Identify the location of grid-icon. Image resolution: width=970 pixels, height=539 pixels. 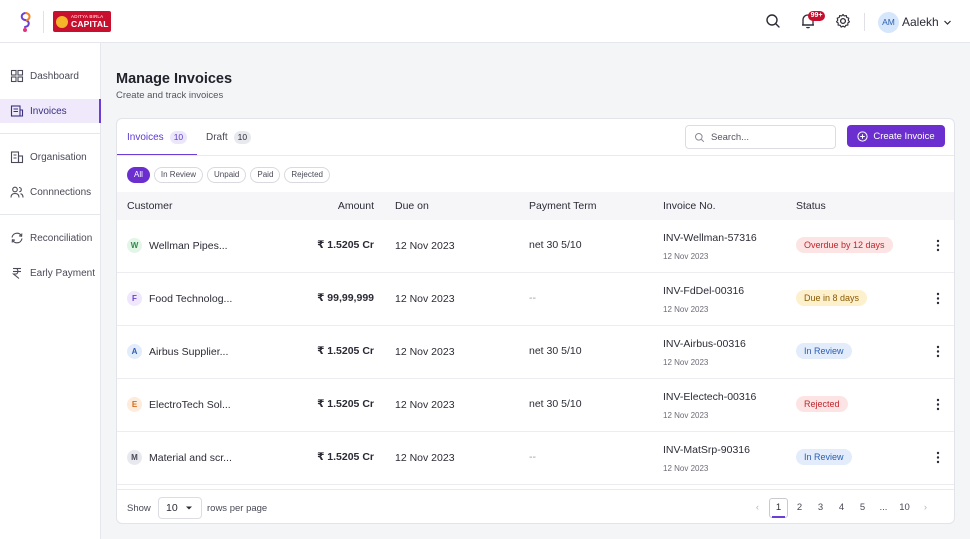
(17, 76).